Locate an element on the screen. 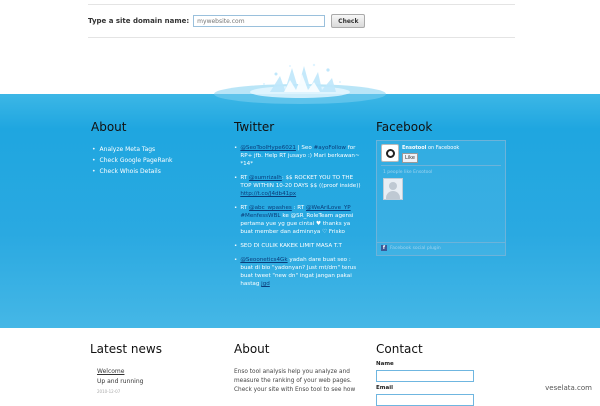 This screenshot has width=600, height=406. about-link-whois: Check Whois Details is located at coordinates (132, 171).